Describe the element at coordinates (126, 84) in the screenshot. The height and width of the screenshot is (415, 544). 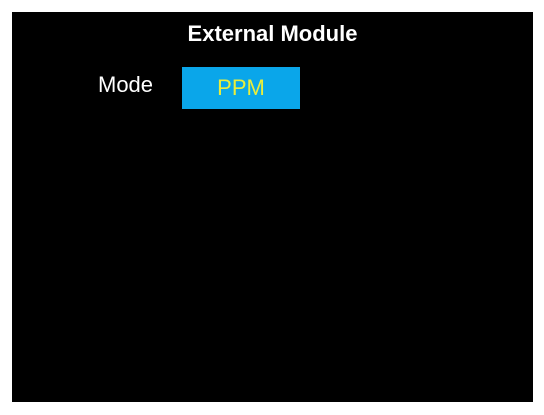
I see `mode-label: Mode` at that location.